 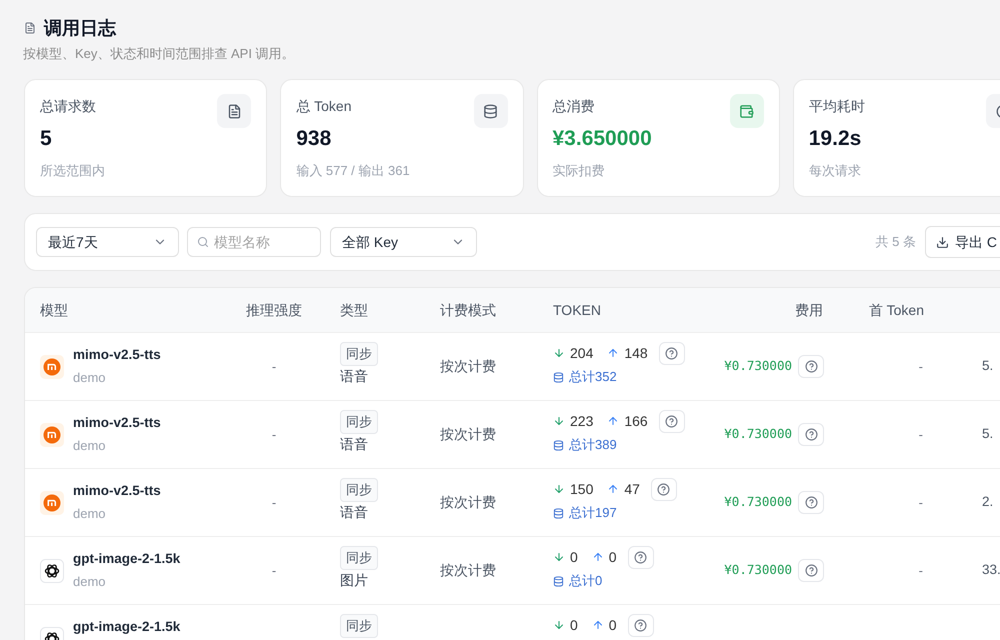 What do you see at coordinates (809, 310) in the screenshot?
I see `column-header: 费用` at bounding box center [809, 310].